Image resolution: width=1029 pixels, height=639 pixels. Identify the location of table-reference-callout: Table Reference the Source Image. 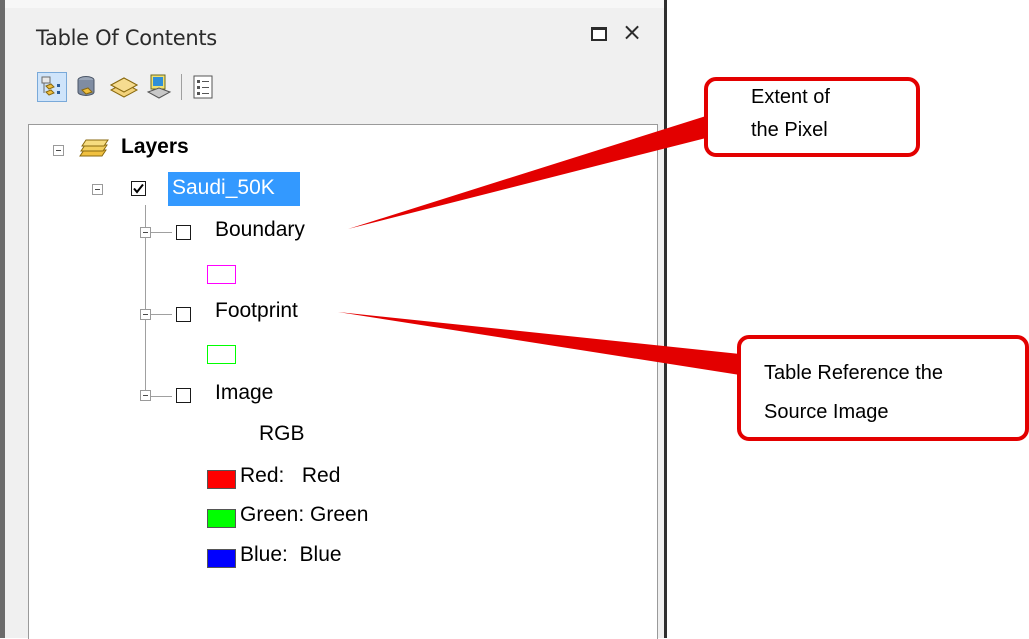
(883, 388).